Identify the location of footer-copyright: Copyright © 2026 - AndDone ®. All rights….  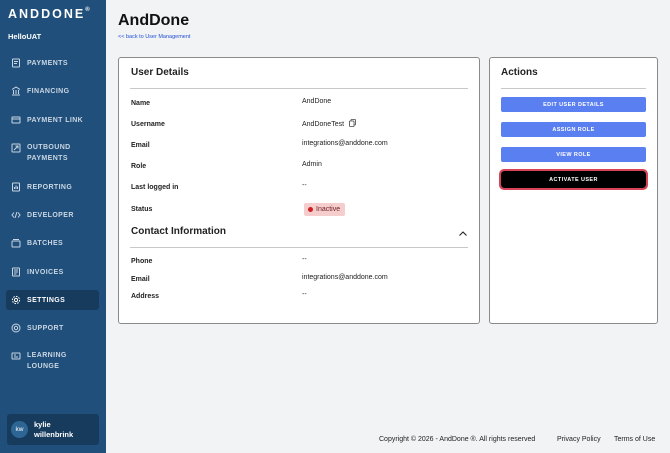
(457, 439).